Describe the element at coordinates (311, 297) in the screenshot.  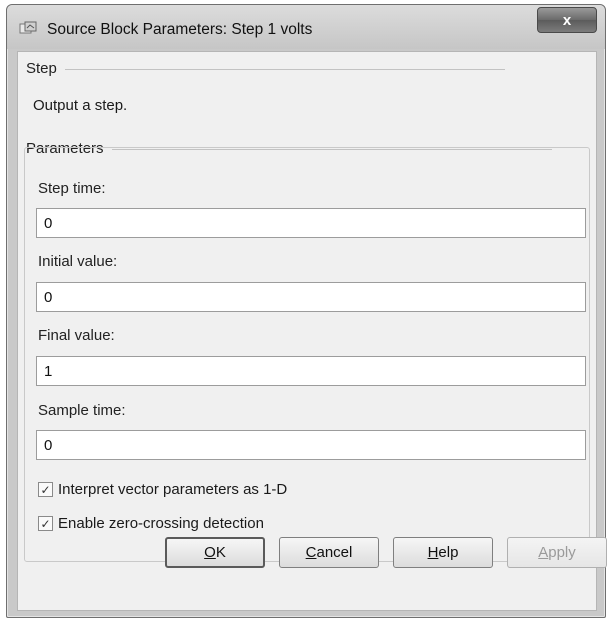
I see `initial-value-input` at that location.